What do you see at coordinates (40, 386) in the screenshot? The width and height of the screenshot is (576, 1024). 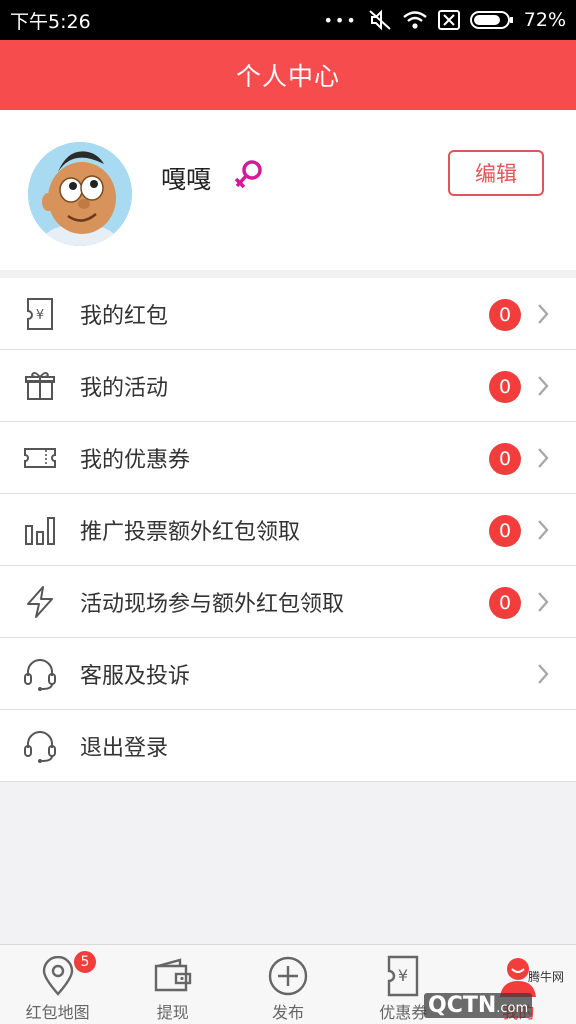 I see `gift-icon` at bounding box center [40, 386].